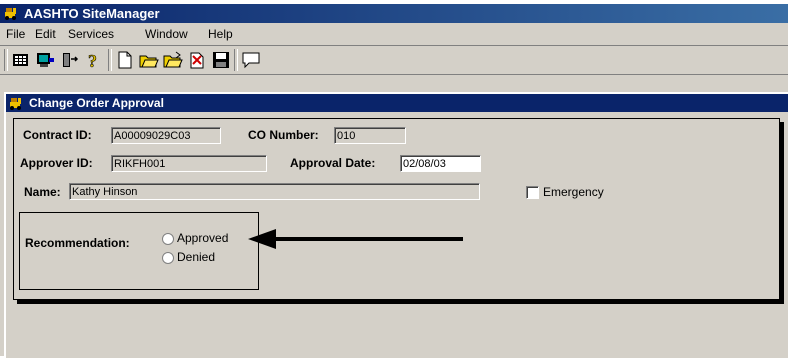 This screenshot has width=788, height=358. Describe the element at coordinates (56, 163) in the screenshot. I see `approver-id-label: Approver ID:` at that location.